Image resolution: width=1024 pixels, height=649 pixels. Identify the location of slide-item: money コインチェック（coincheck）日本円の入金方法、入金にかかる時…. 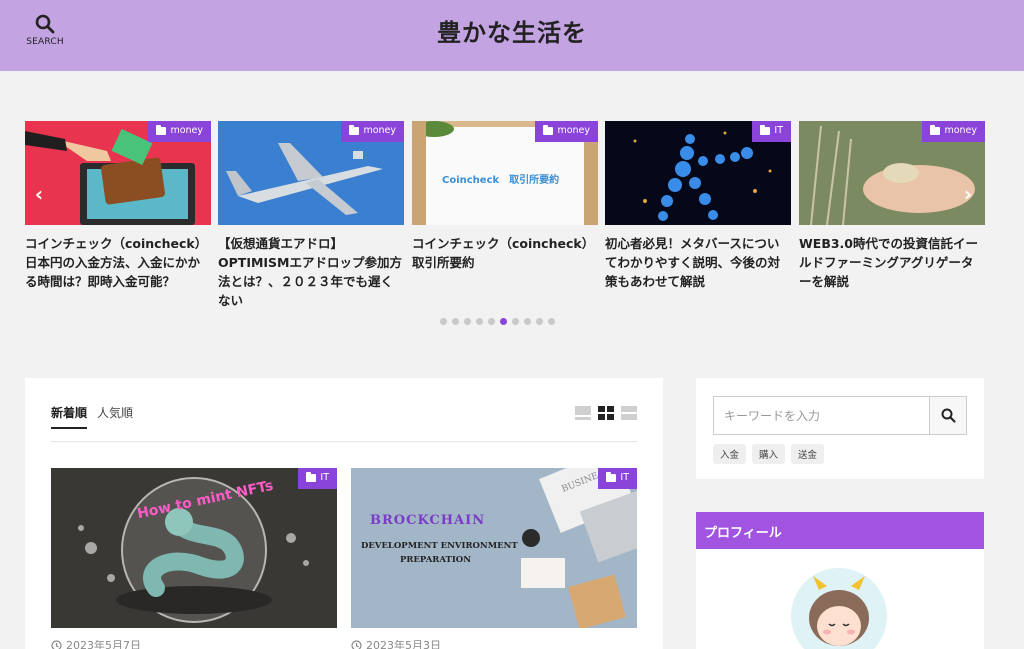
(118, 206).